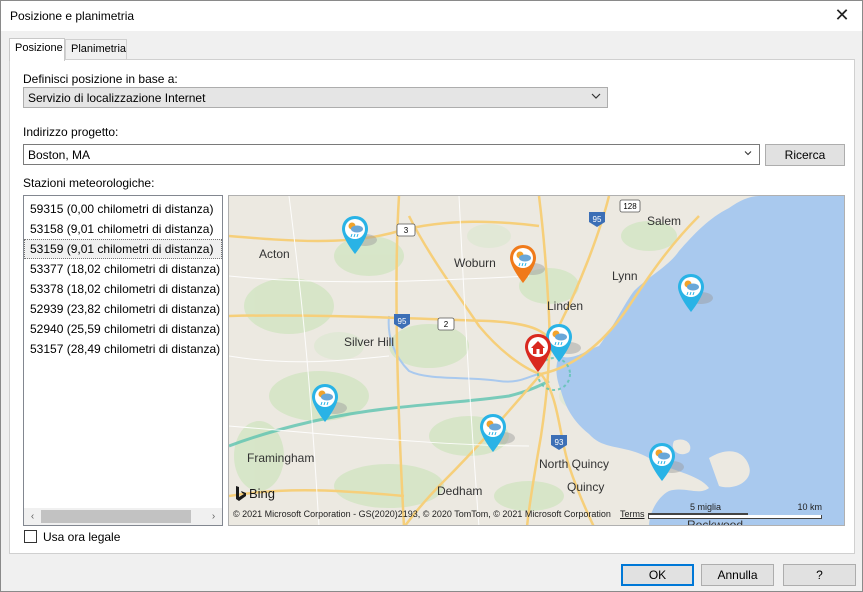 The height and width of the screenshot is (592, 863). Describe the element at coordinates (116, 516) in the screenshot. I see `scrollbar-thumb` at that location.